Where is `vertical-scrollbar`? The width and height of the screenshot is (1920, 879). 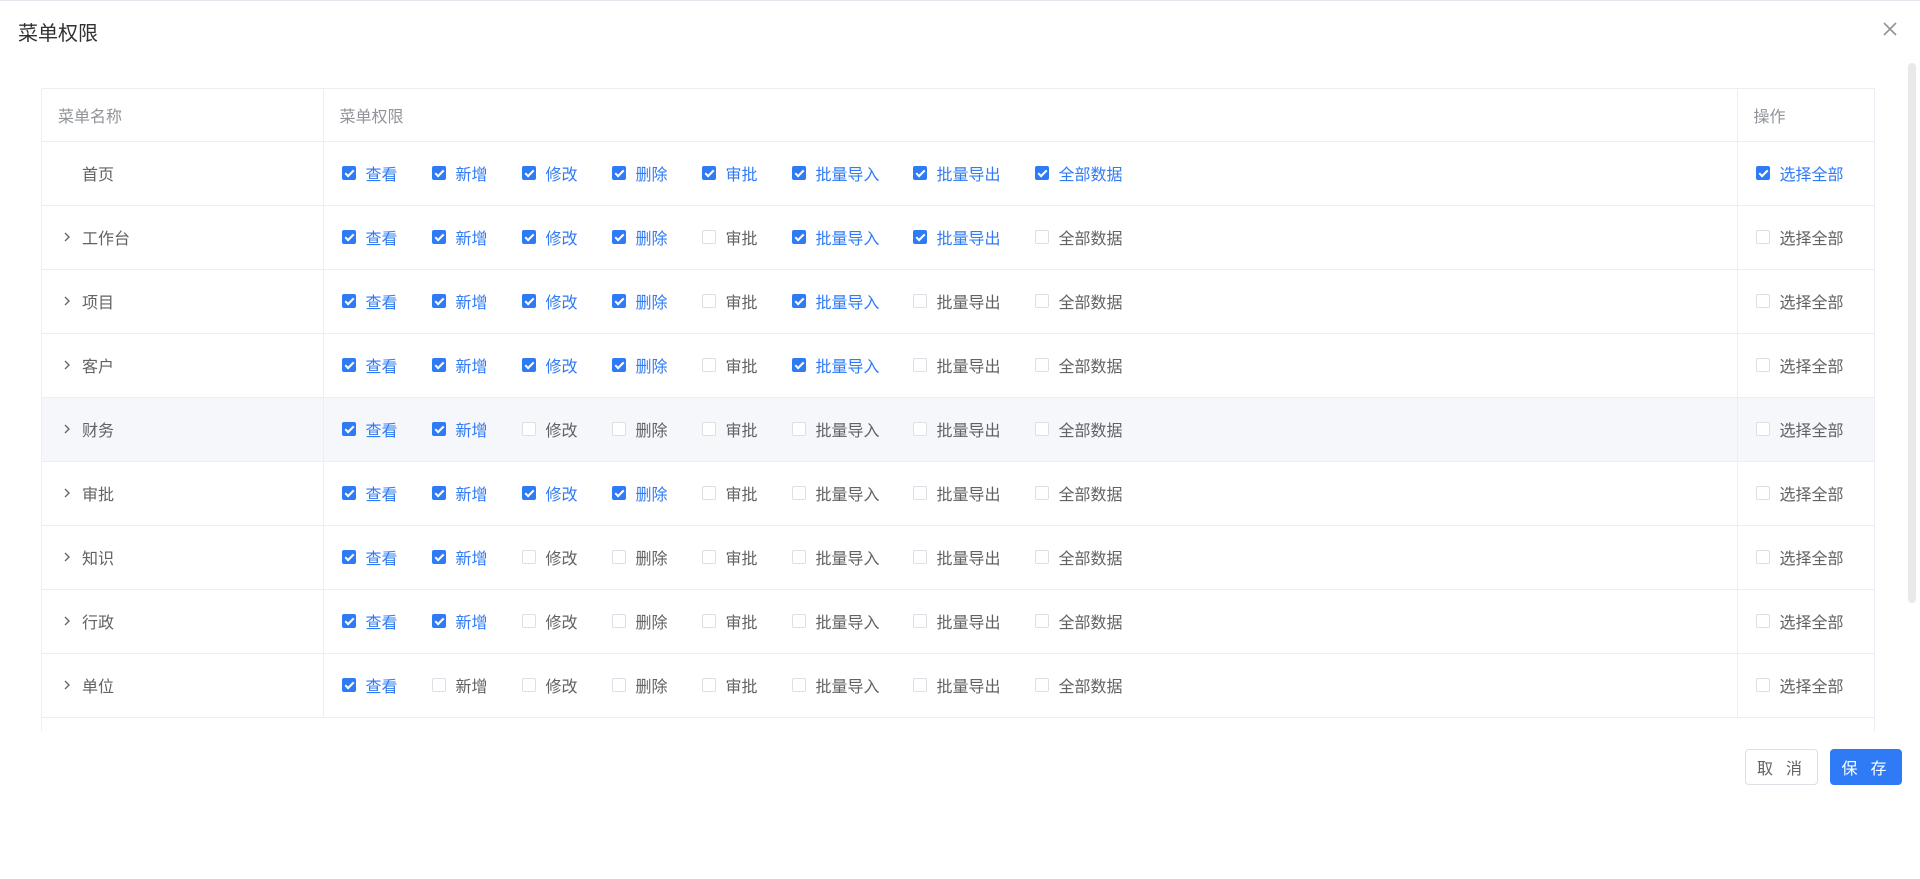
vertical-scrollbar is located at coordinates (1912, 333).